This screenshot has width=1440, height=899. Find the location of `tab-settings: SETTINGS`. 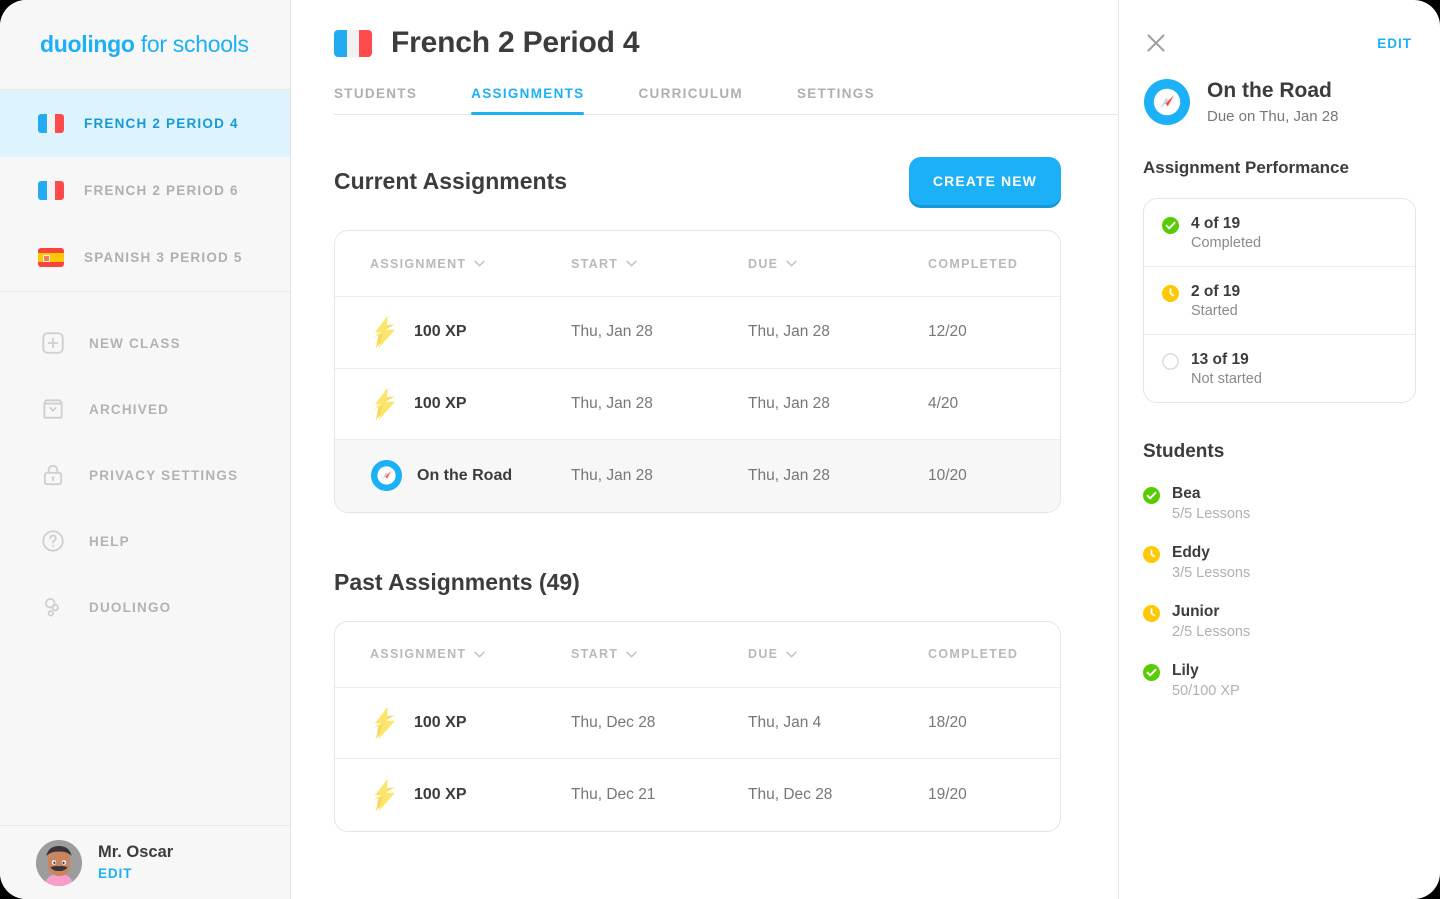

tab-settings: SETTINGS is located at coordinates (836, 100).